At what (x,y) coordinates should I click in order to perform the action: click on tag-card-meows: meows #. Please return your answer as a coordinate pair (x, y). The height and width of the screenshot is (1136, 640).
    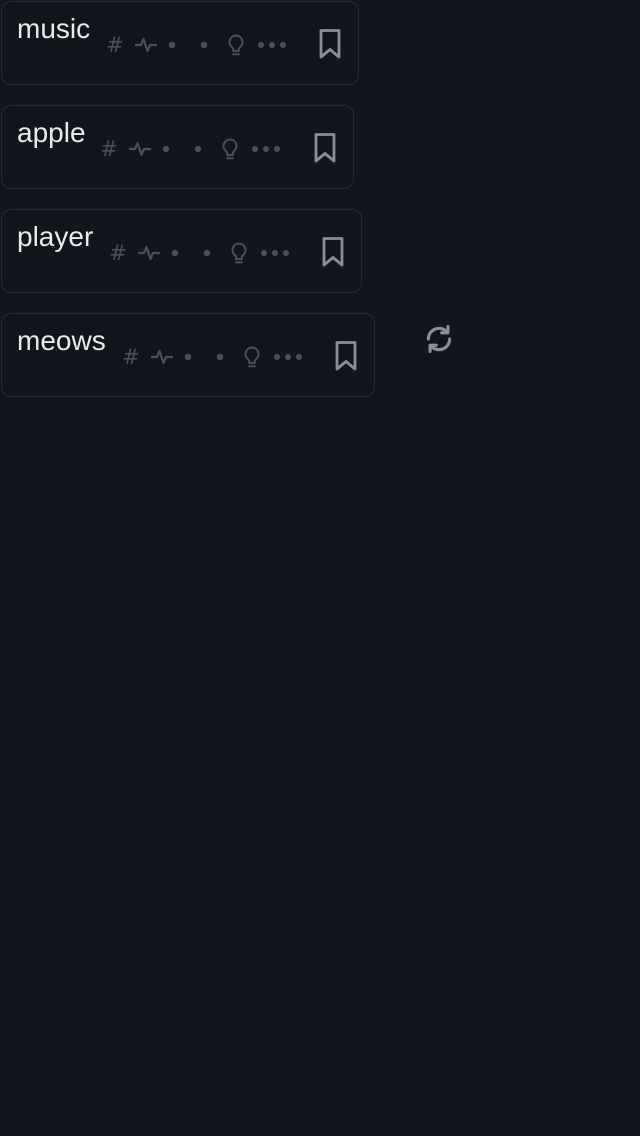
    Looking at the image, I should click on (188, 355).